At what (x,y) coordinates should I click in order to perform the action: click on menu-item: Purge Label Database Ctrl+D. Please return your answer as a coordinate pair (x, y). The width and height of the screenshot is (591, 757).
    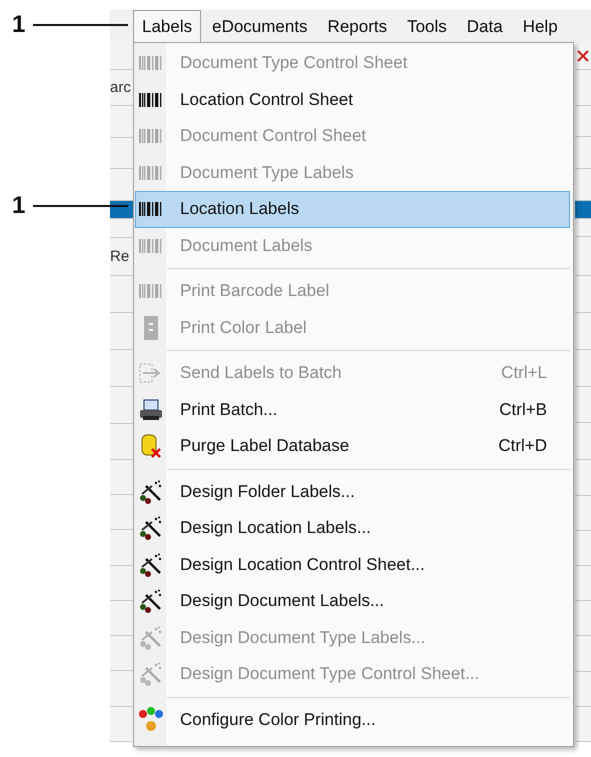
    Looking at the image, I should click on (352, 446).